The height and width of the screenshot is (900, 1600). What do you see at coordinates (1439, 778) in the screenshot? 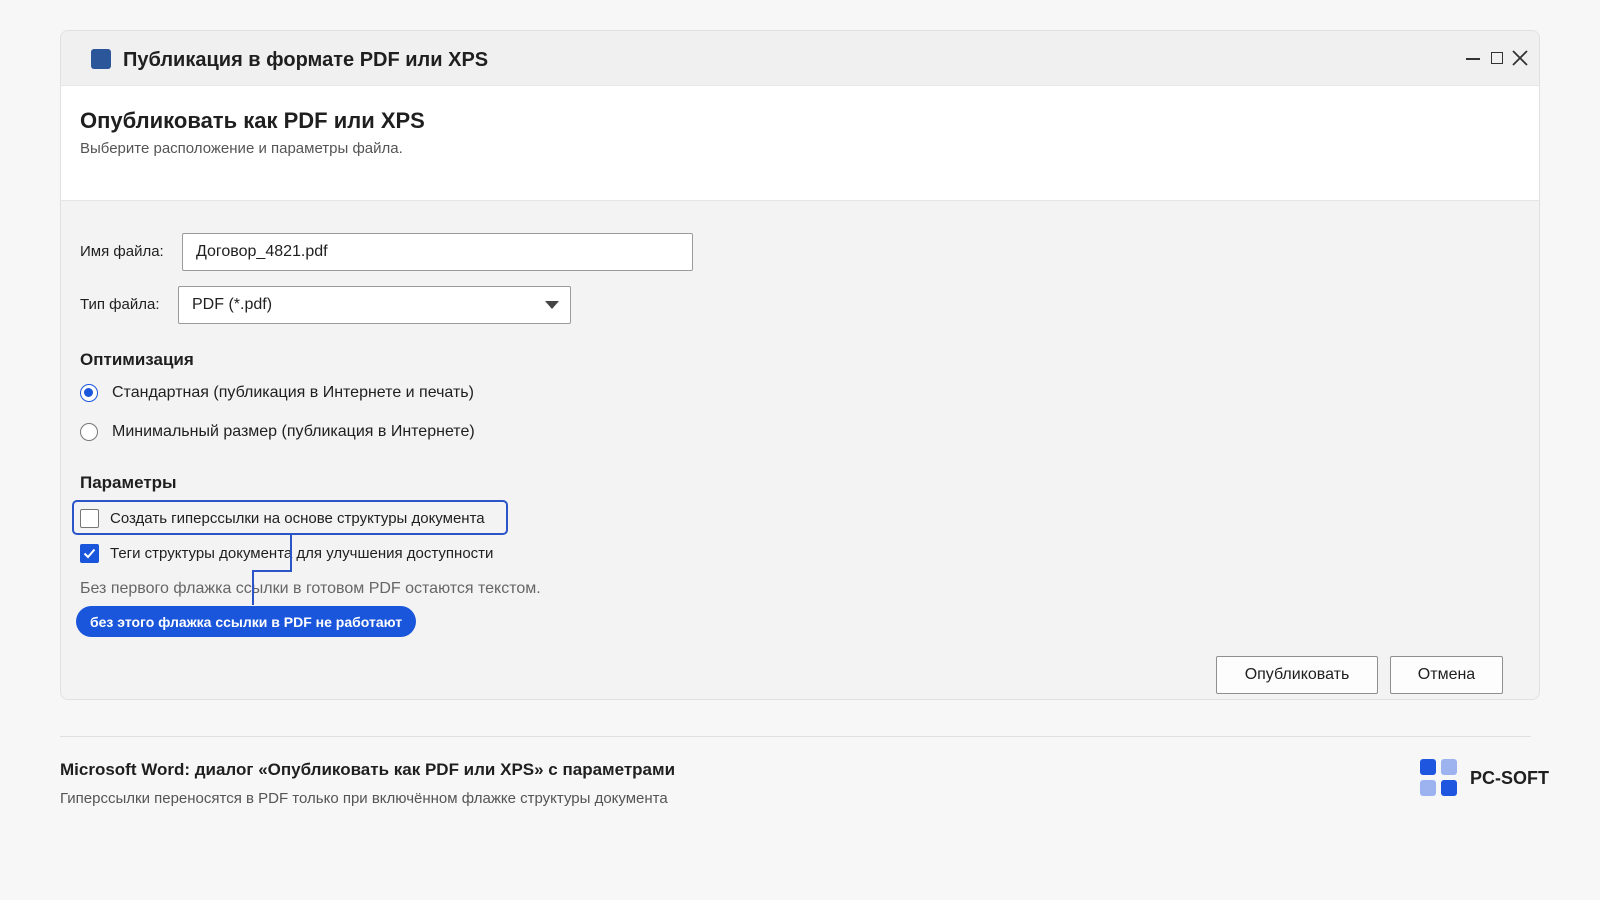
I see `brand-grid-icon` at bounding box center [1439, 778].